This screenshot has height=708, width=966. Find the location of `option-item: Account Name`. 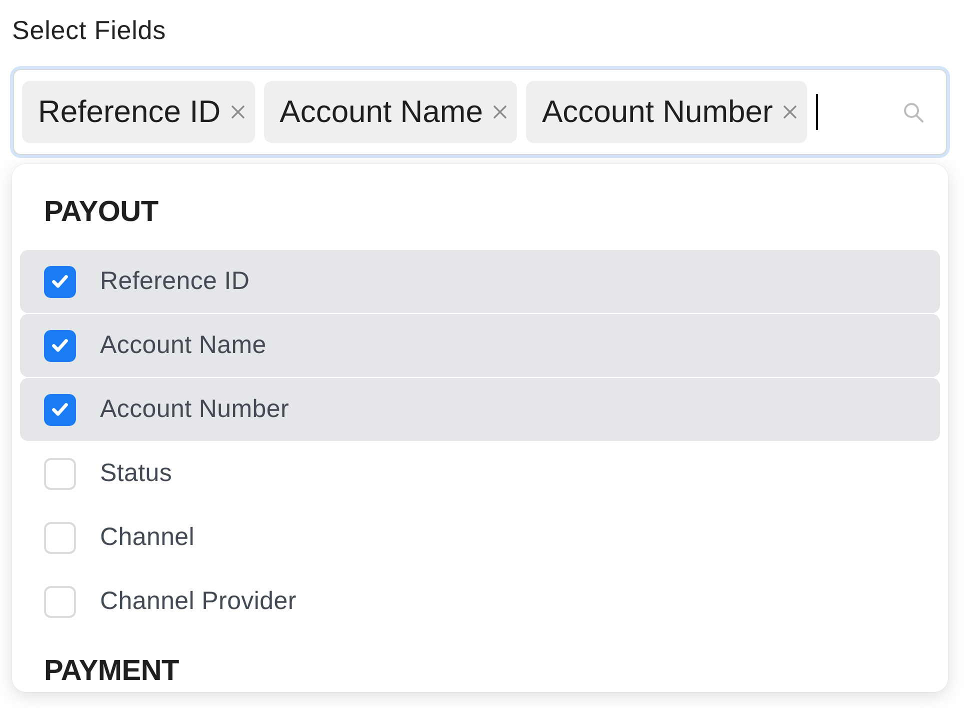

option-item: Account Name is located at coordinates (480, 345).